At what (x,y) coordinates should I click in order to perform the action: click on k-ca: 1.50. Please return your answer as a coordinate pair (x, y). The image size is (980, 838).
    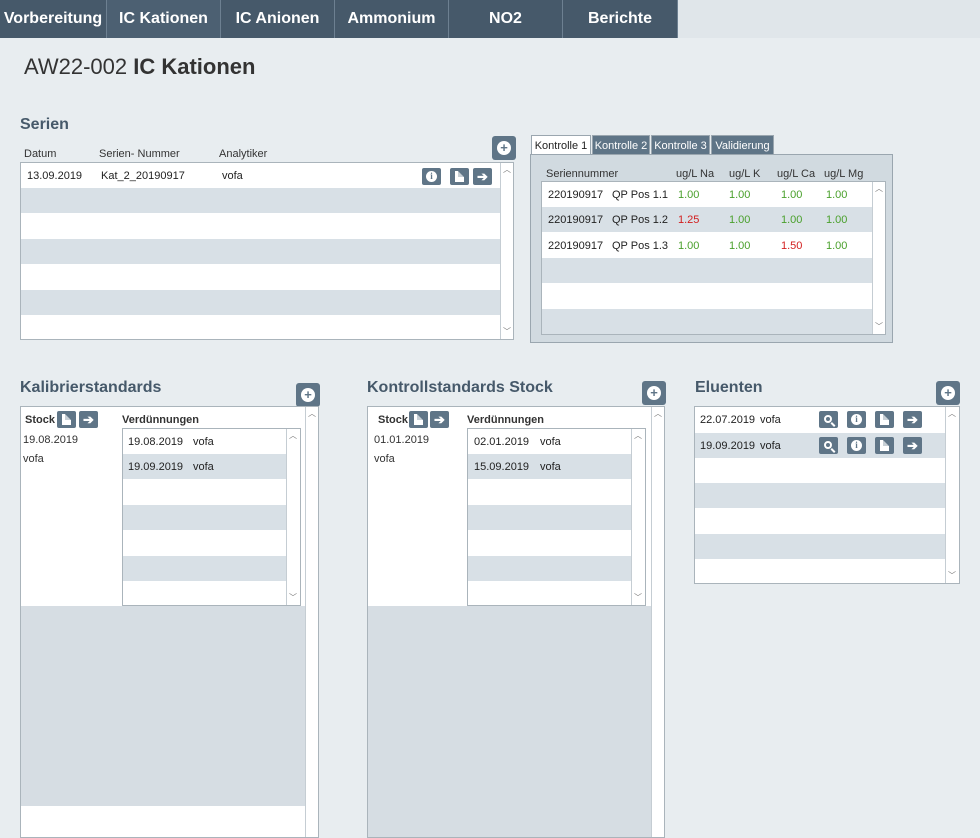
    Looking at the image, I should click on (792, 246).